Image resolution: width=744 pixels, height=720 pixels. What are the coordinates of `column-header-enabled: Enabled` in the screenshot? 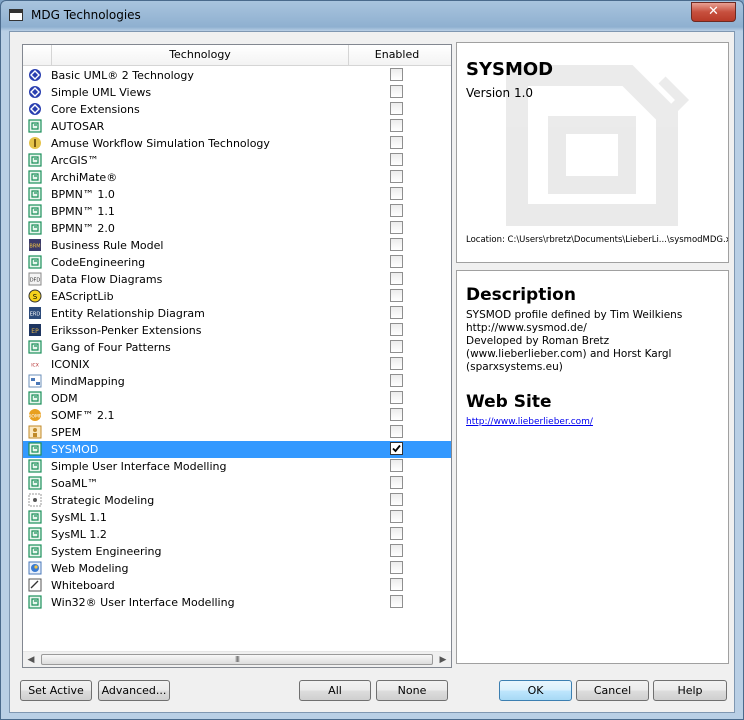 It's located at (397, 55).